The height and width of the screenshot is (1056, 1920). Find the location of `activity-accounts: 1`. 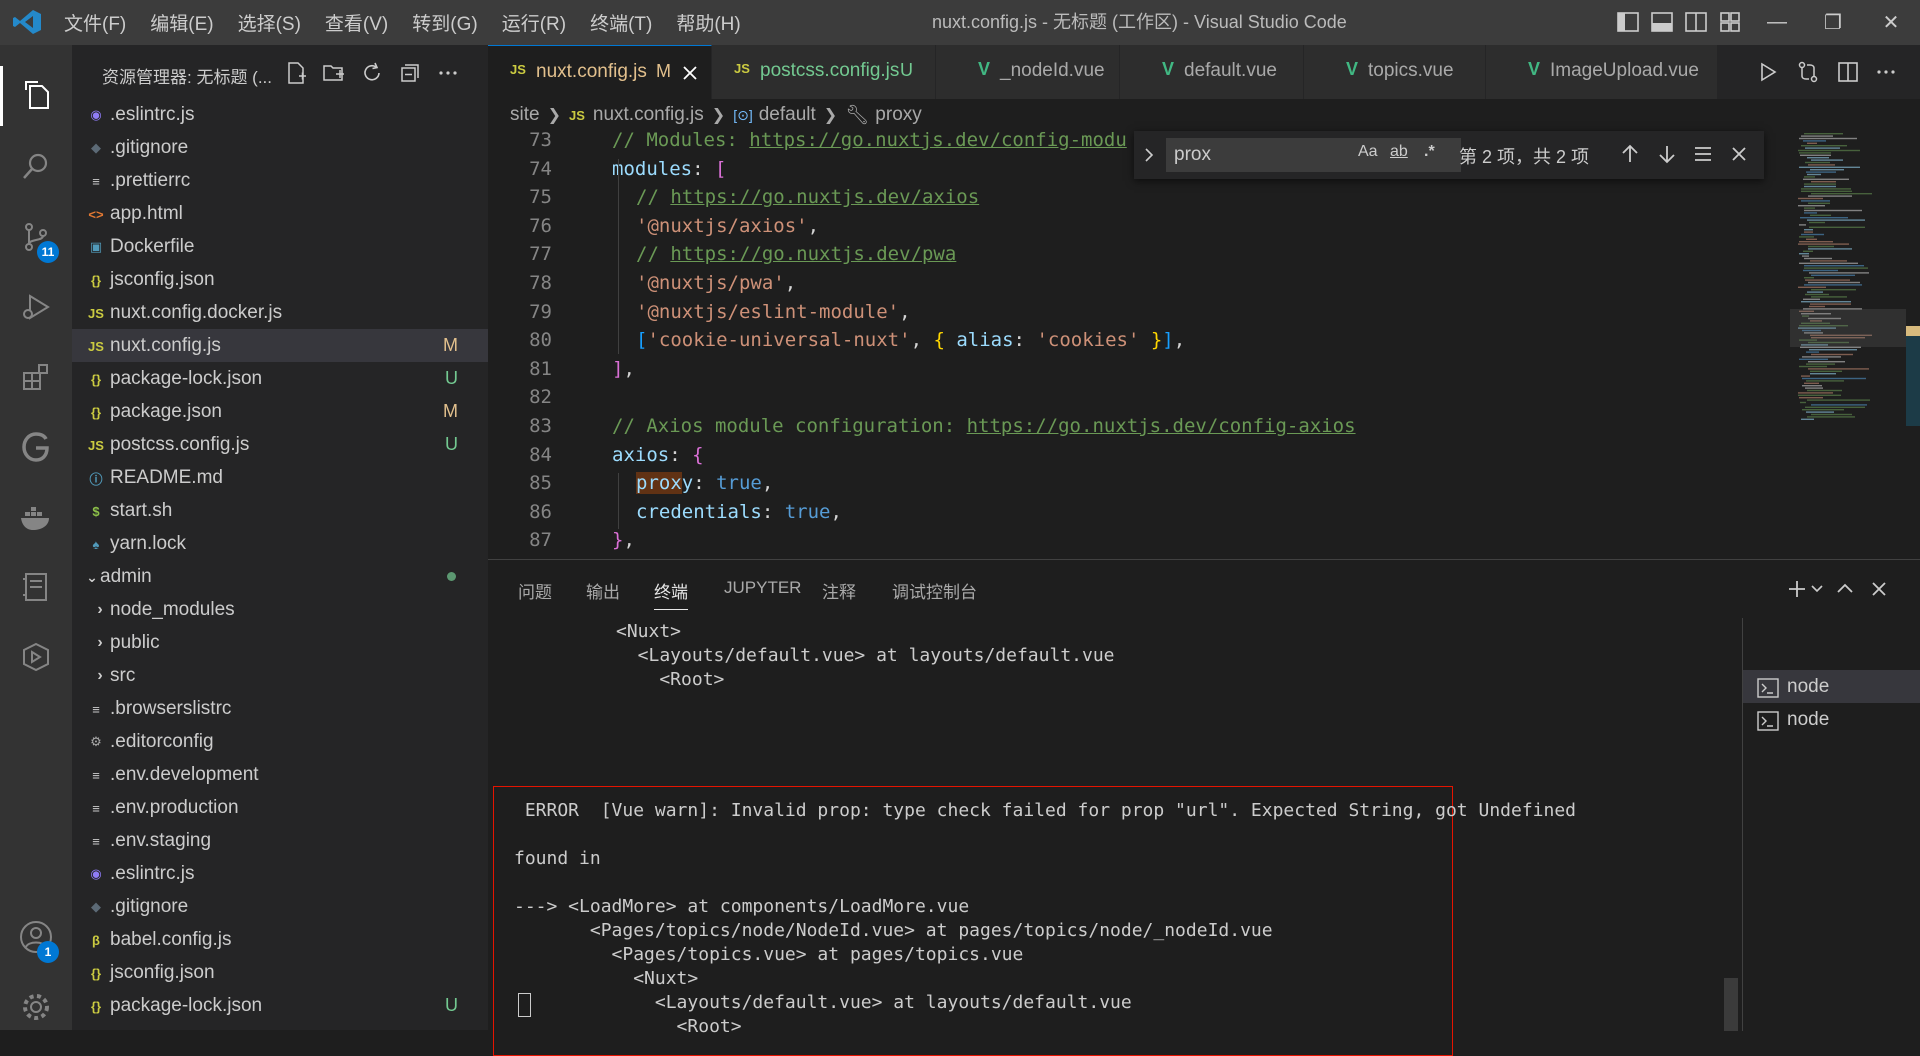

activity-accounts: 1 is located at coordinates (36, 937).